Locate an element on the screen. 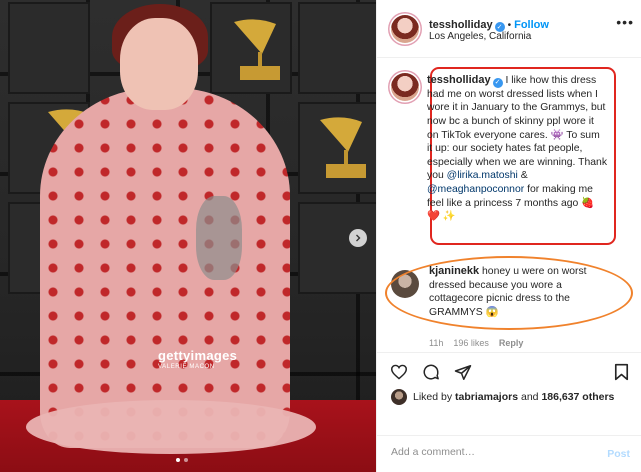  comment-bubble-icon is located at coordinates (431, 372).